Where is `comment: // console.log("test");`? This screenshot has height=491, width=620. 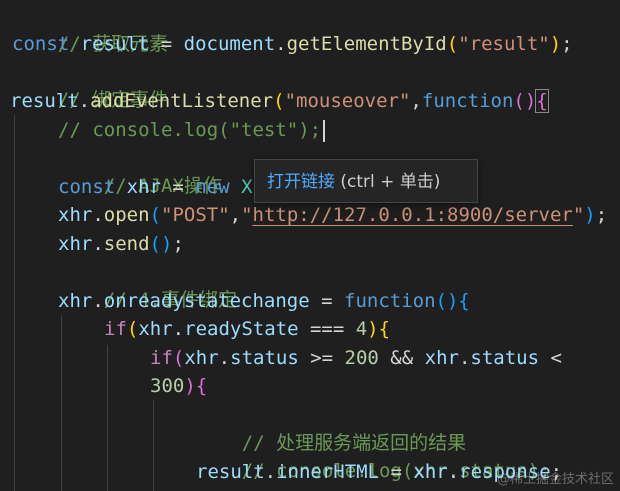 comment: // console.log("test"); is located at coordinates (190, 130).